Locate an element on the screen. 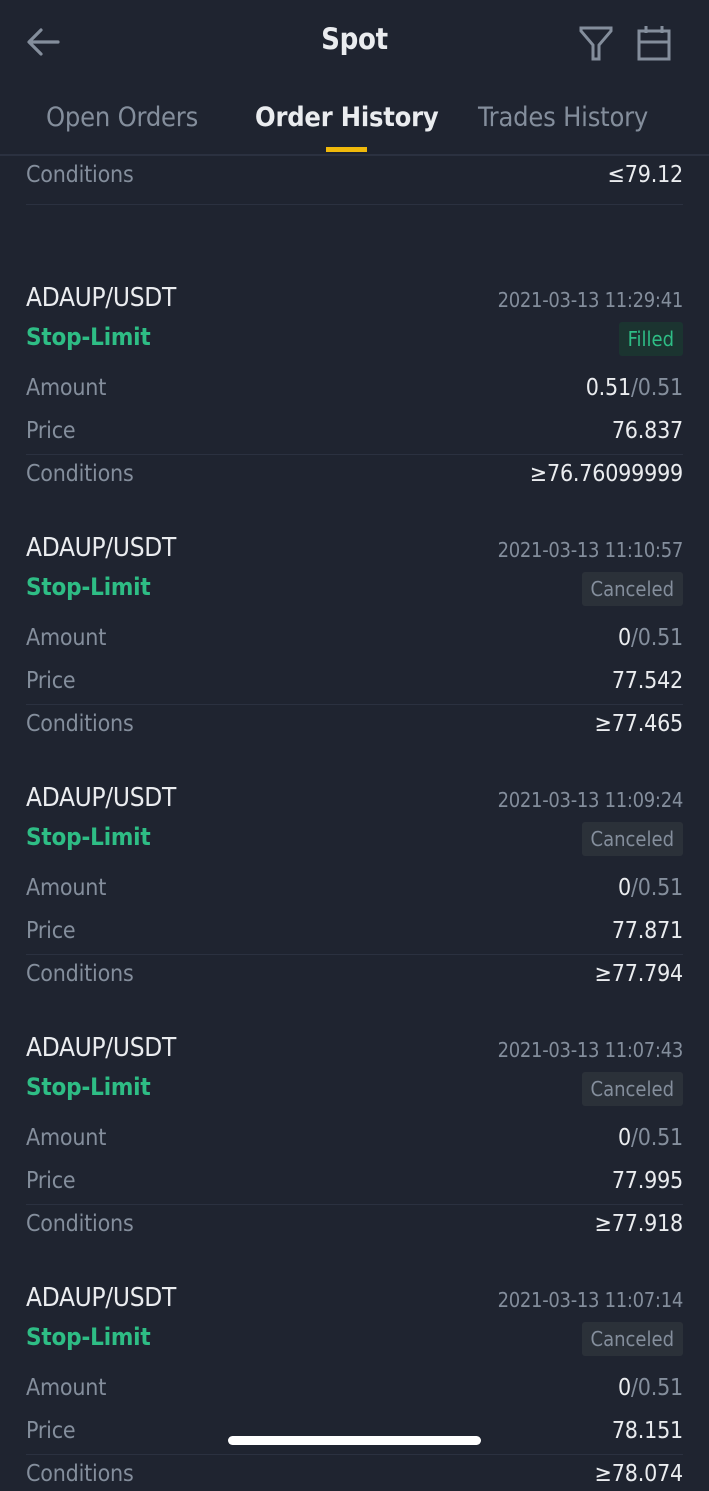 This screenshot has height=1491, width=709. conditions-value: ≤79.12 is located at coordinates (645, 175).